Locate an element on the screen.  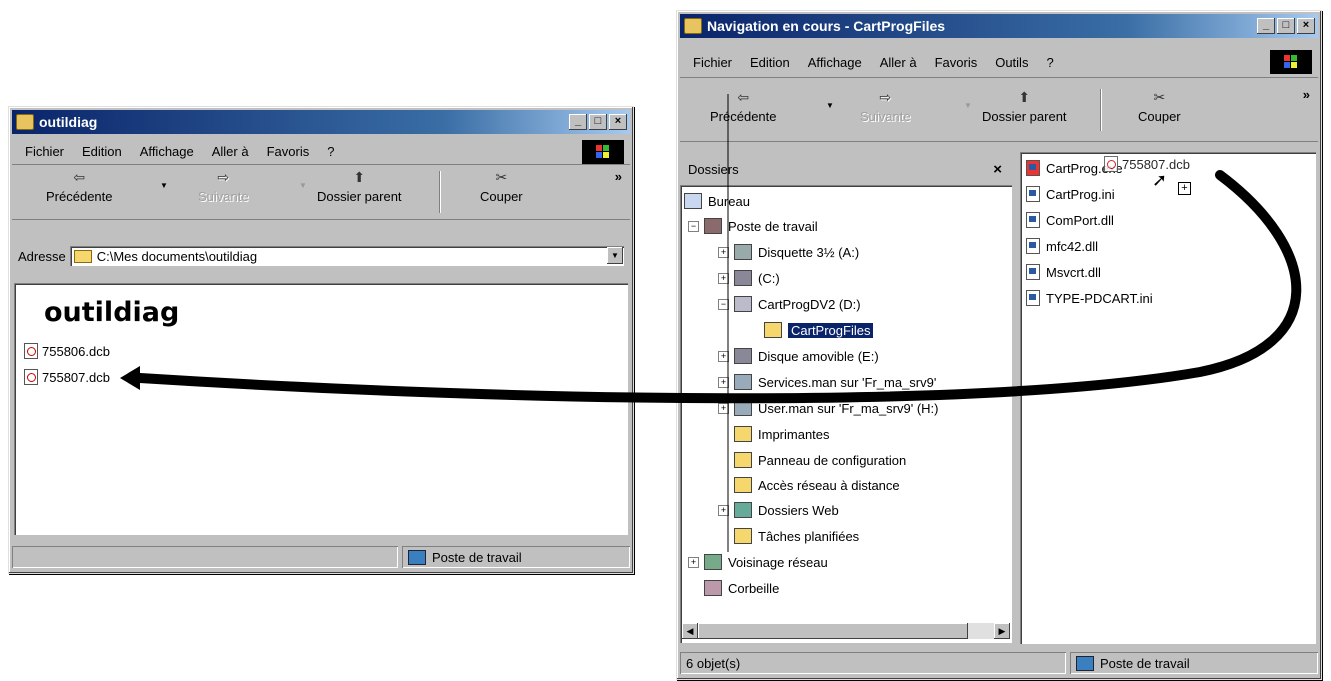
folders-pane-title: Dossiers is located at coordinates (713, 169).